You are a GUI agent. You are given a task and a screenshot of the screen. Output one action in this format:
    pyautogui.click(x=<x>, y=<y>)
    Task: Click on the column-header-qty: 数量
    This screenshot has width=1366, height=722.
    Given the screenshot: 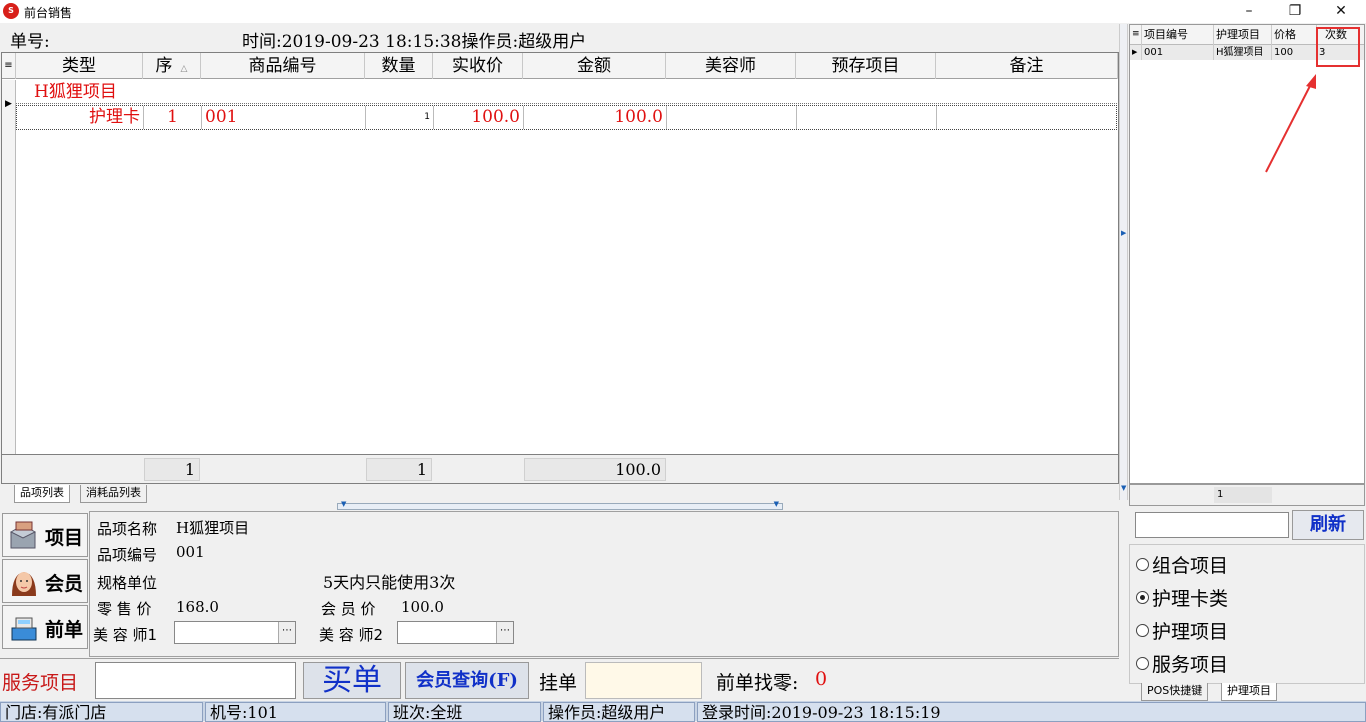 What is the action you would take?
    pyautogui.click(x=399, y=66)
    